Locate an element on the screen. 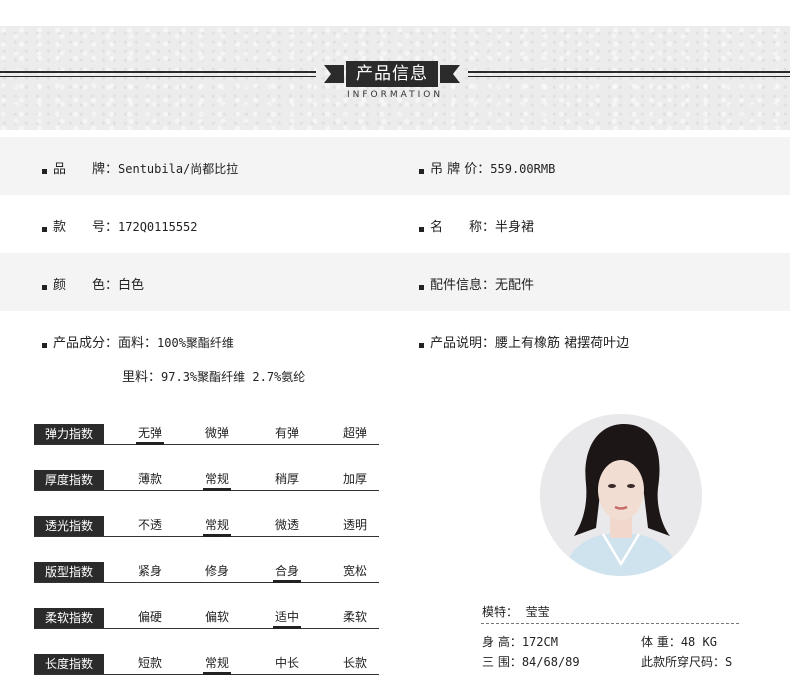 The width and height of the screenshot is (790, 676). index-label: 柔软指数 is located at coordinates (69, 618).